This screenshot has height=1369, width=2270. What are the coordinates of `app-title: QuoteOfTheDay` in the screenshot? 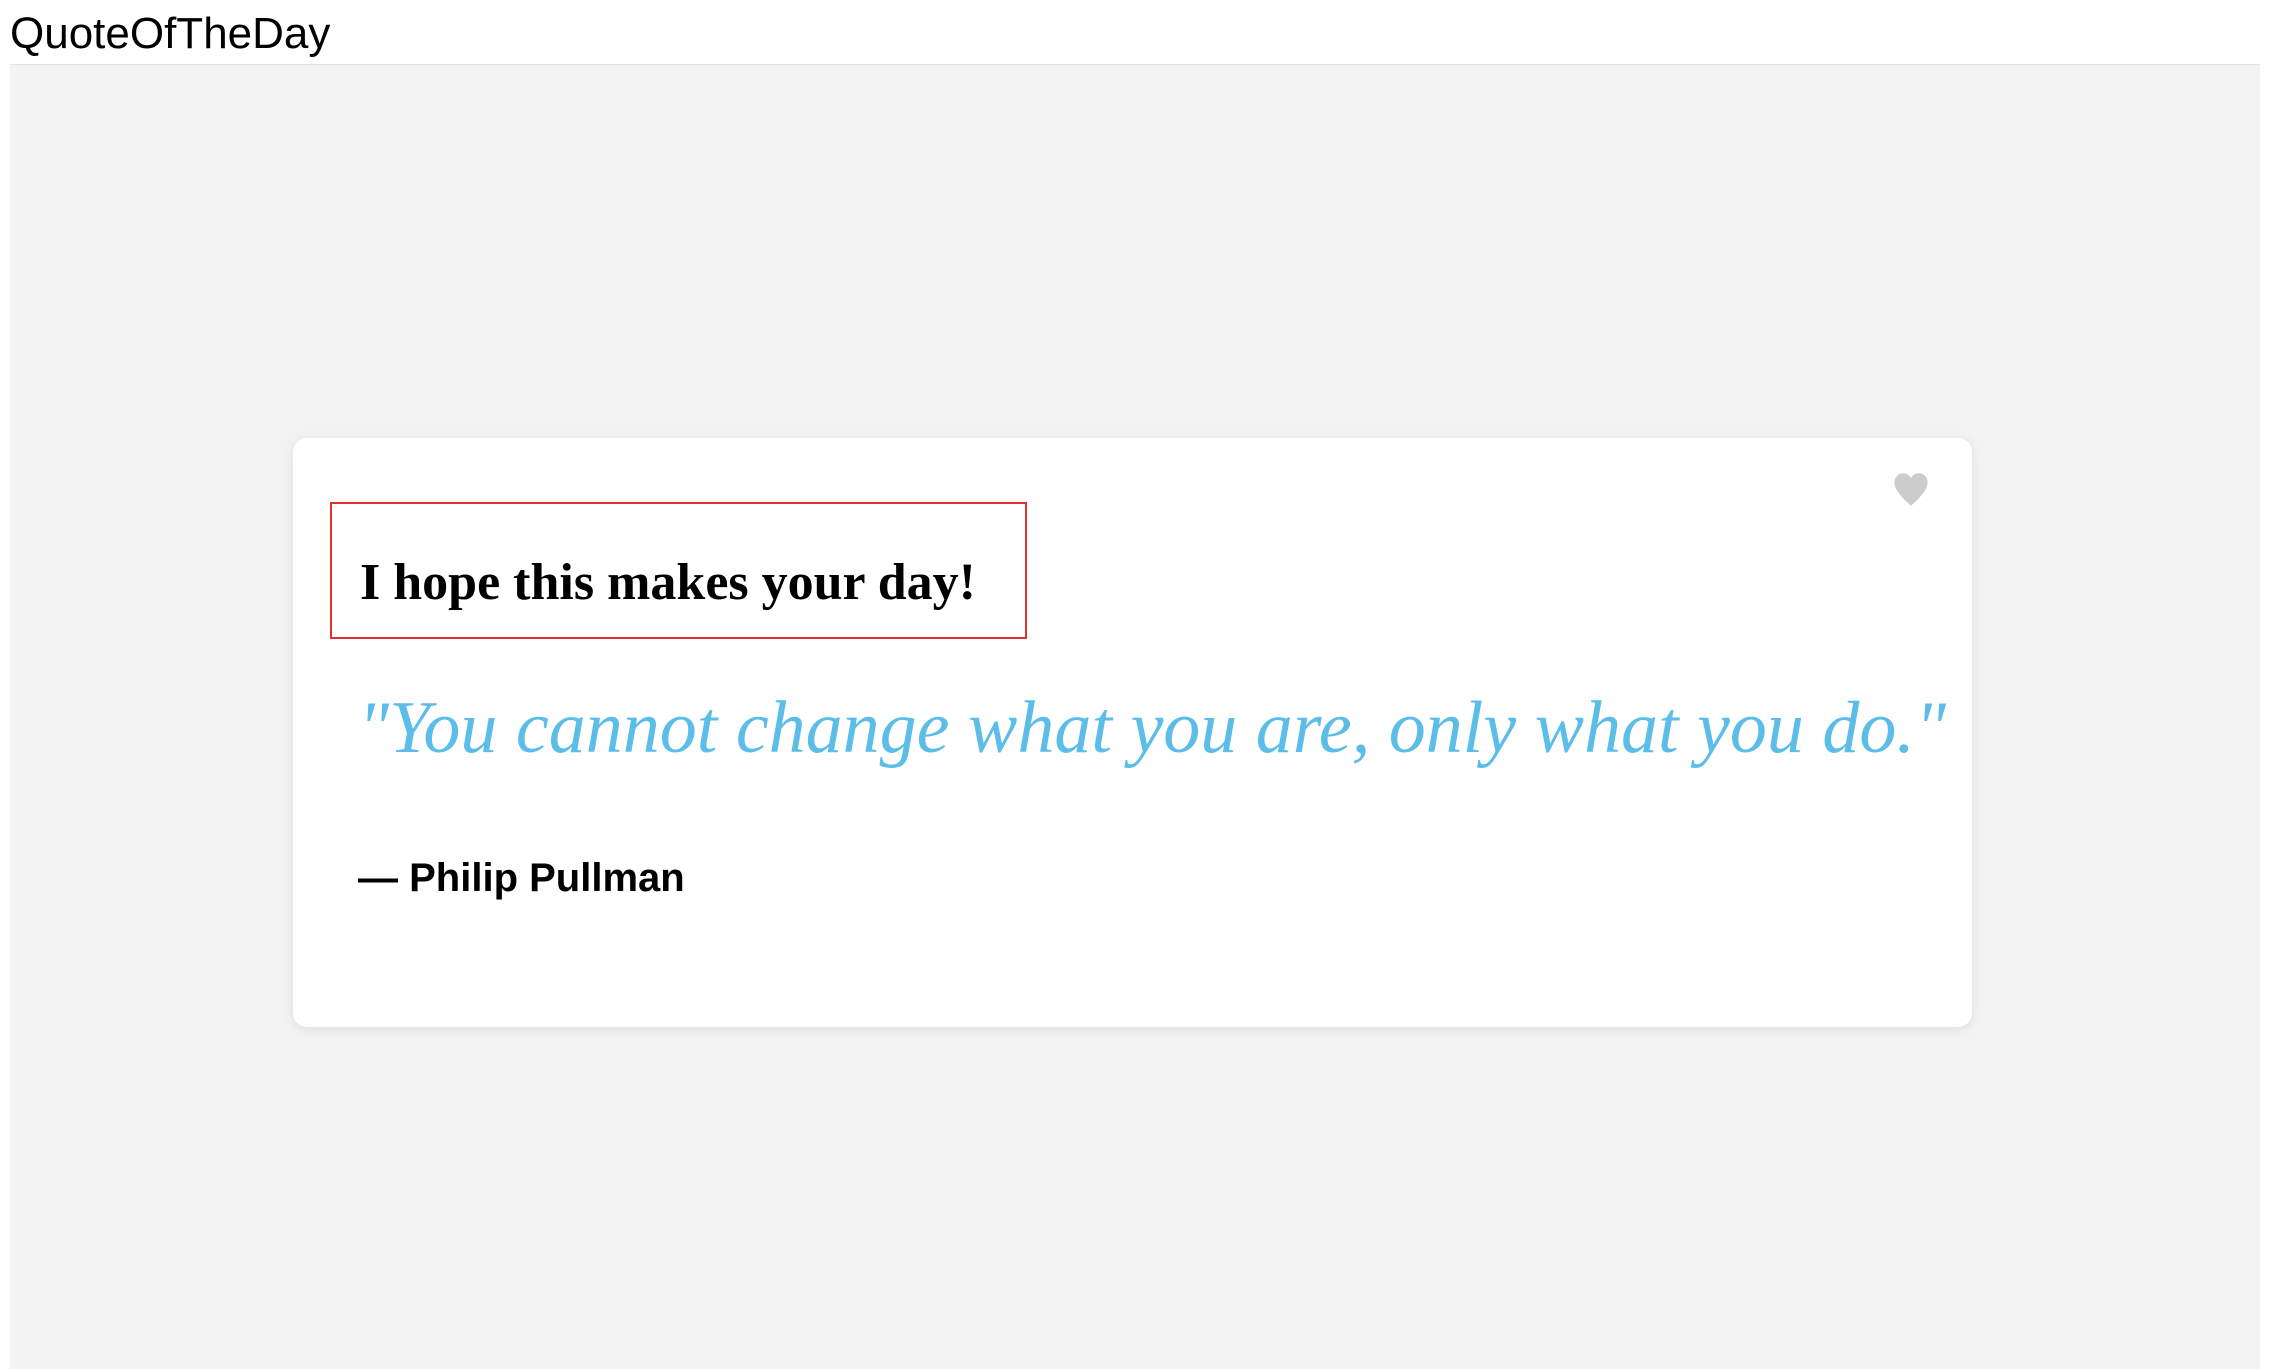 It's located at (170, 33).